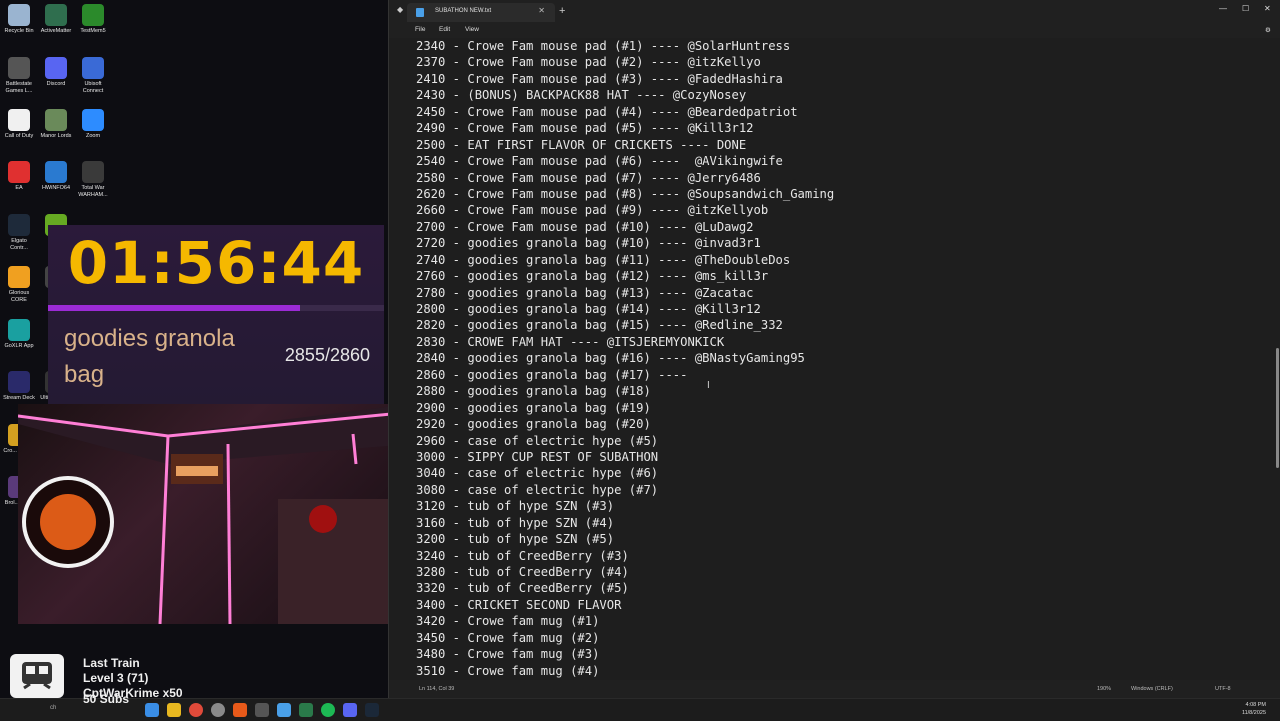  I want to click on desktop-shortcut: Call of Duty, so click(19, 124).